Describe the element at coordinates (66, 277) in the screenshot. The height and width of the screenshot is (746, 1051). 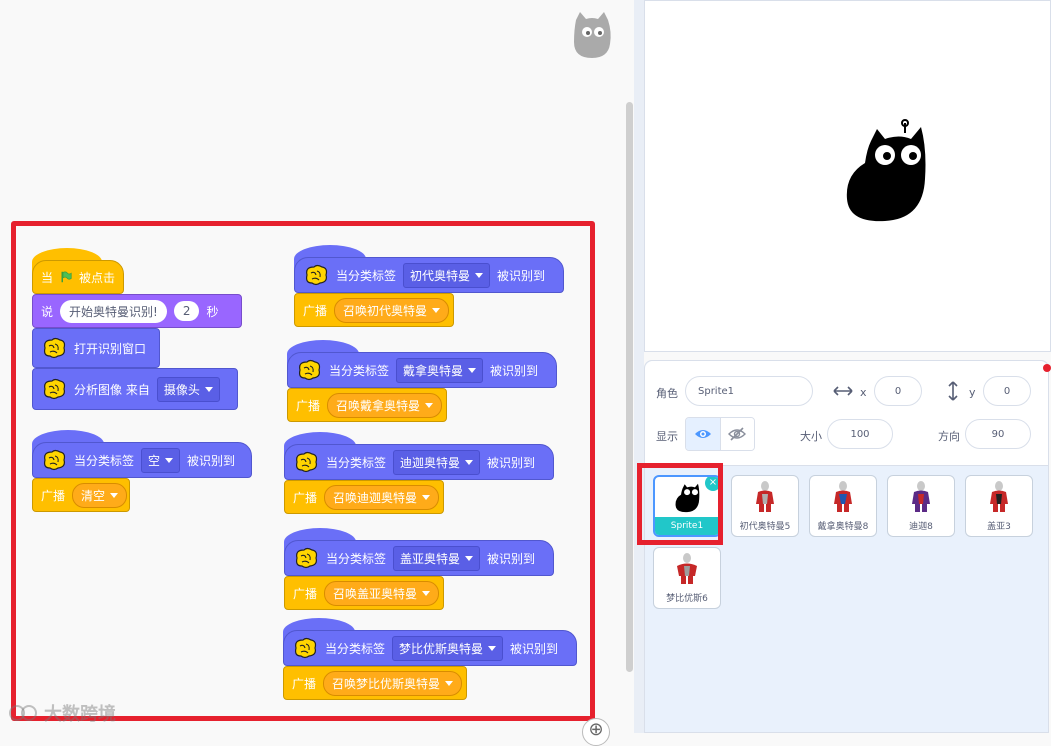
I see `green-flag-icon` at that location.